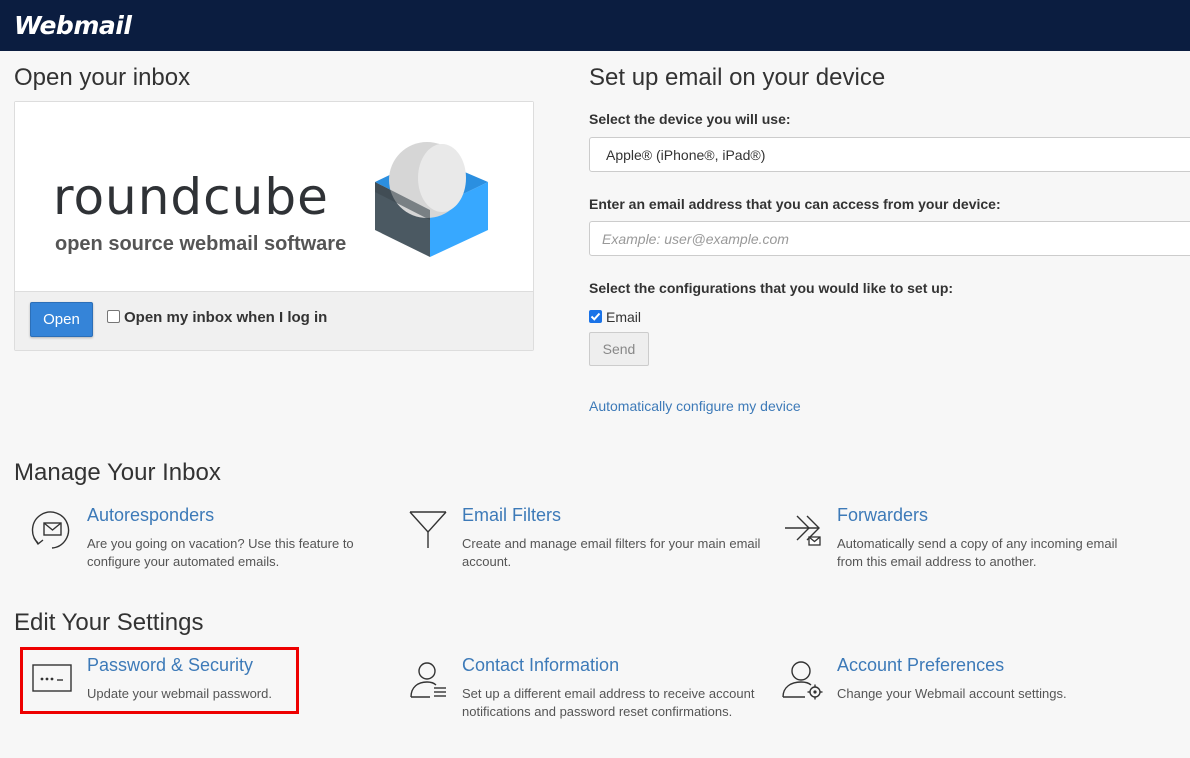 The image size is (1190, 758). What do you see at coordinates (952, 693) in the screenshot?
I see `account-preferences-desc: Change your Webmail account settings.` at bounding box center [952, 693].